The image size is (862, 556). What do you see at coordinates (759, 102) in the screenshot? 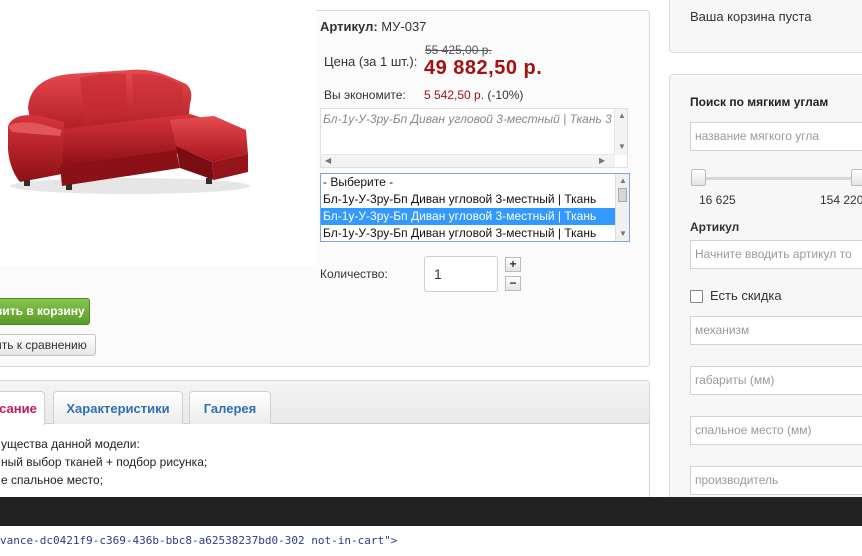
I see `filter-title: Поиск по мягким углам` at bounding box center [759, 102].